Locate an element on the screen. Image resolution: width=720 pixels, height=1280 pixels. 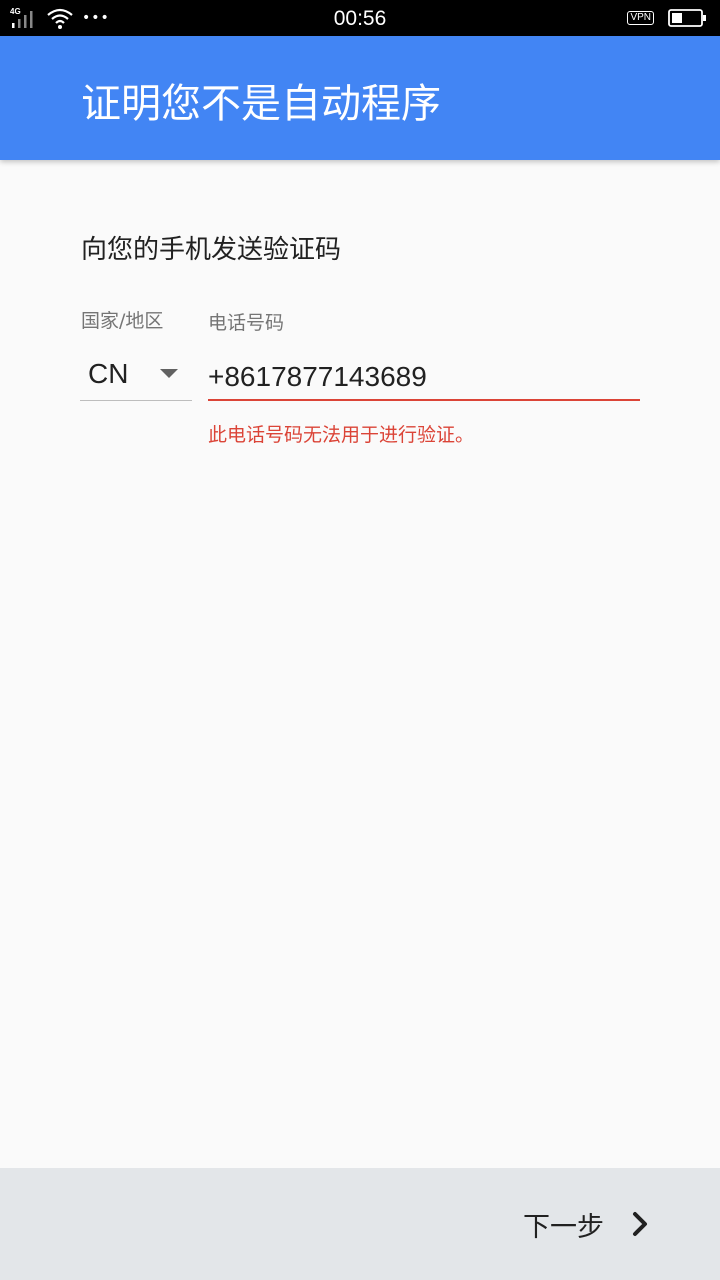
country-value: CN is located at coordinates (108, 373).